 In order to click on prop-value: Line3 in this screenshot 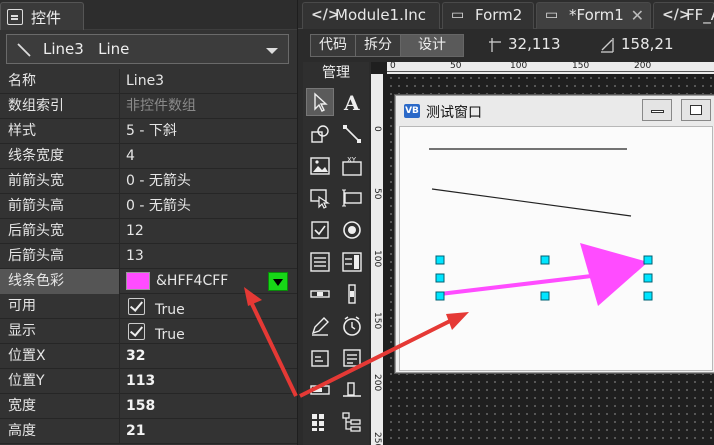, I will do `click(145, 81)`.